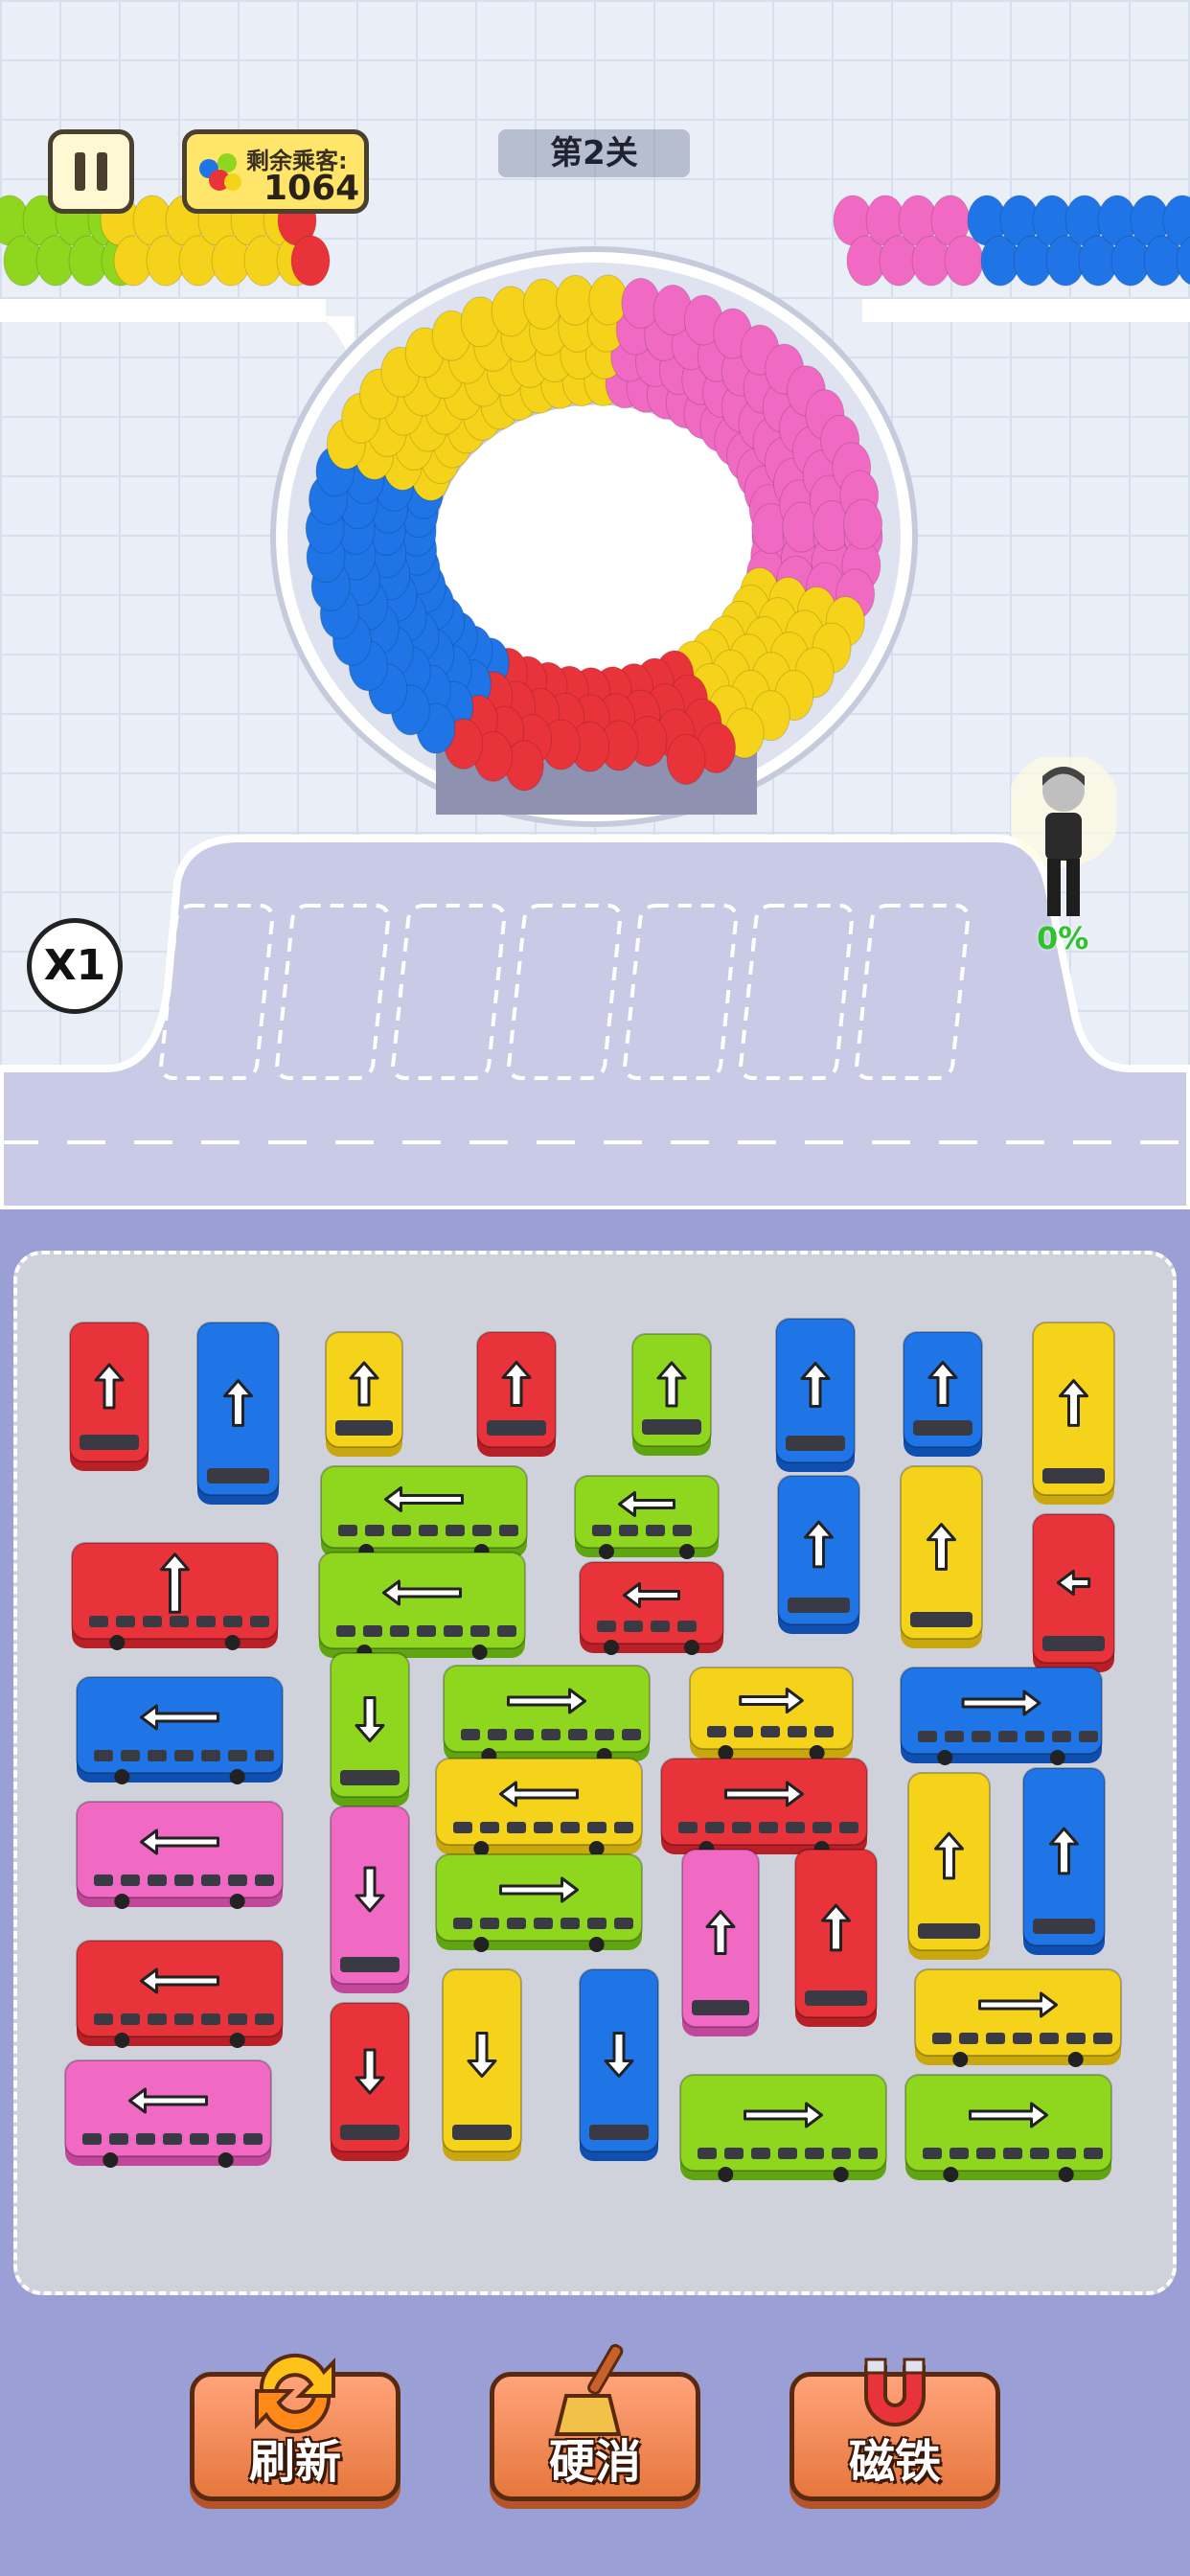  Describe the element at coordinates (595, 2422) in the screenshot. I see `clear-button: 硬消` at that location.